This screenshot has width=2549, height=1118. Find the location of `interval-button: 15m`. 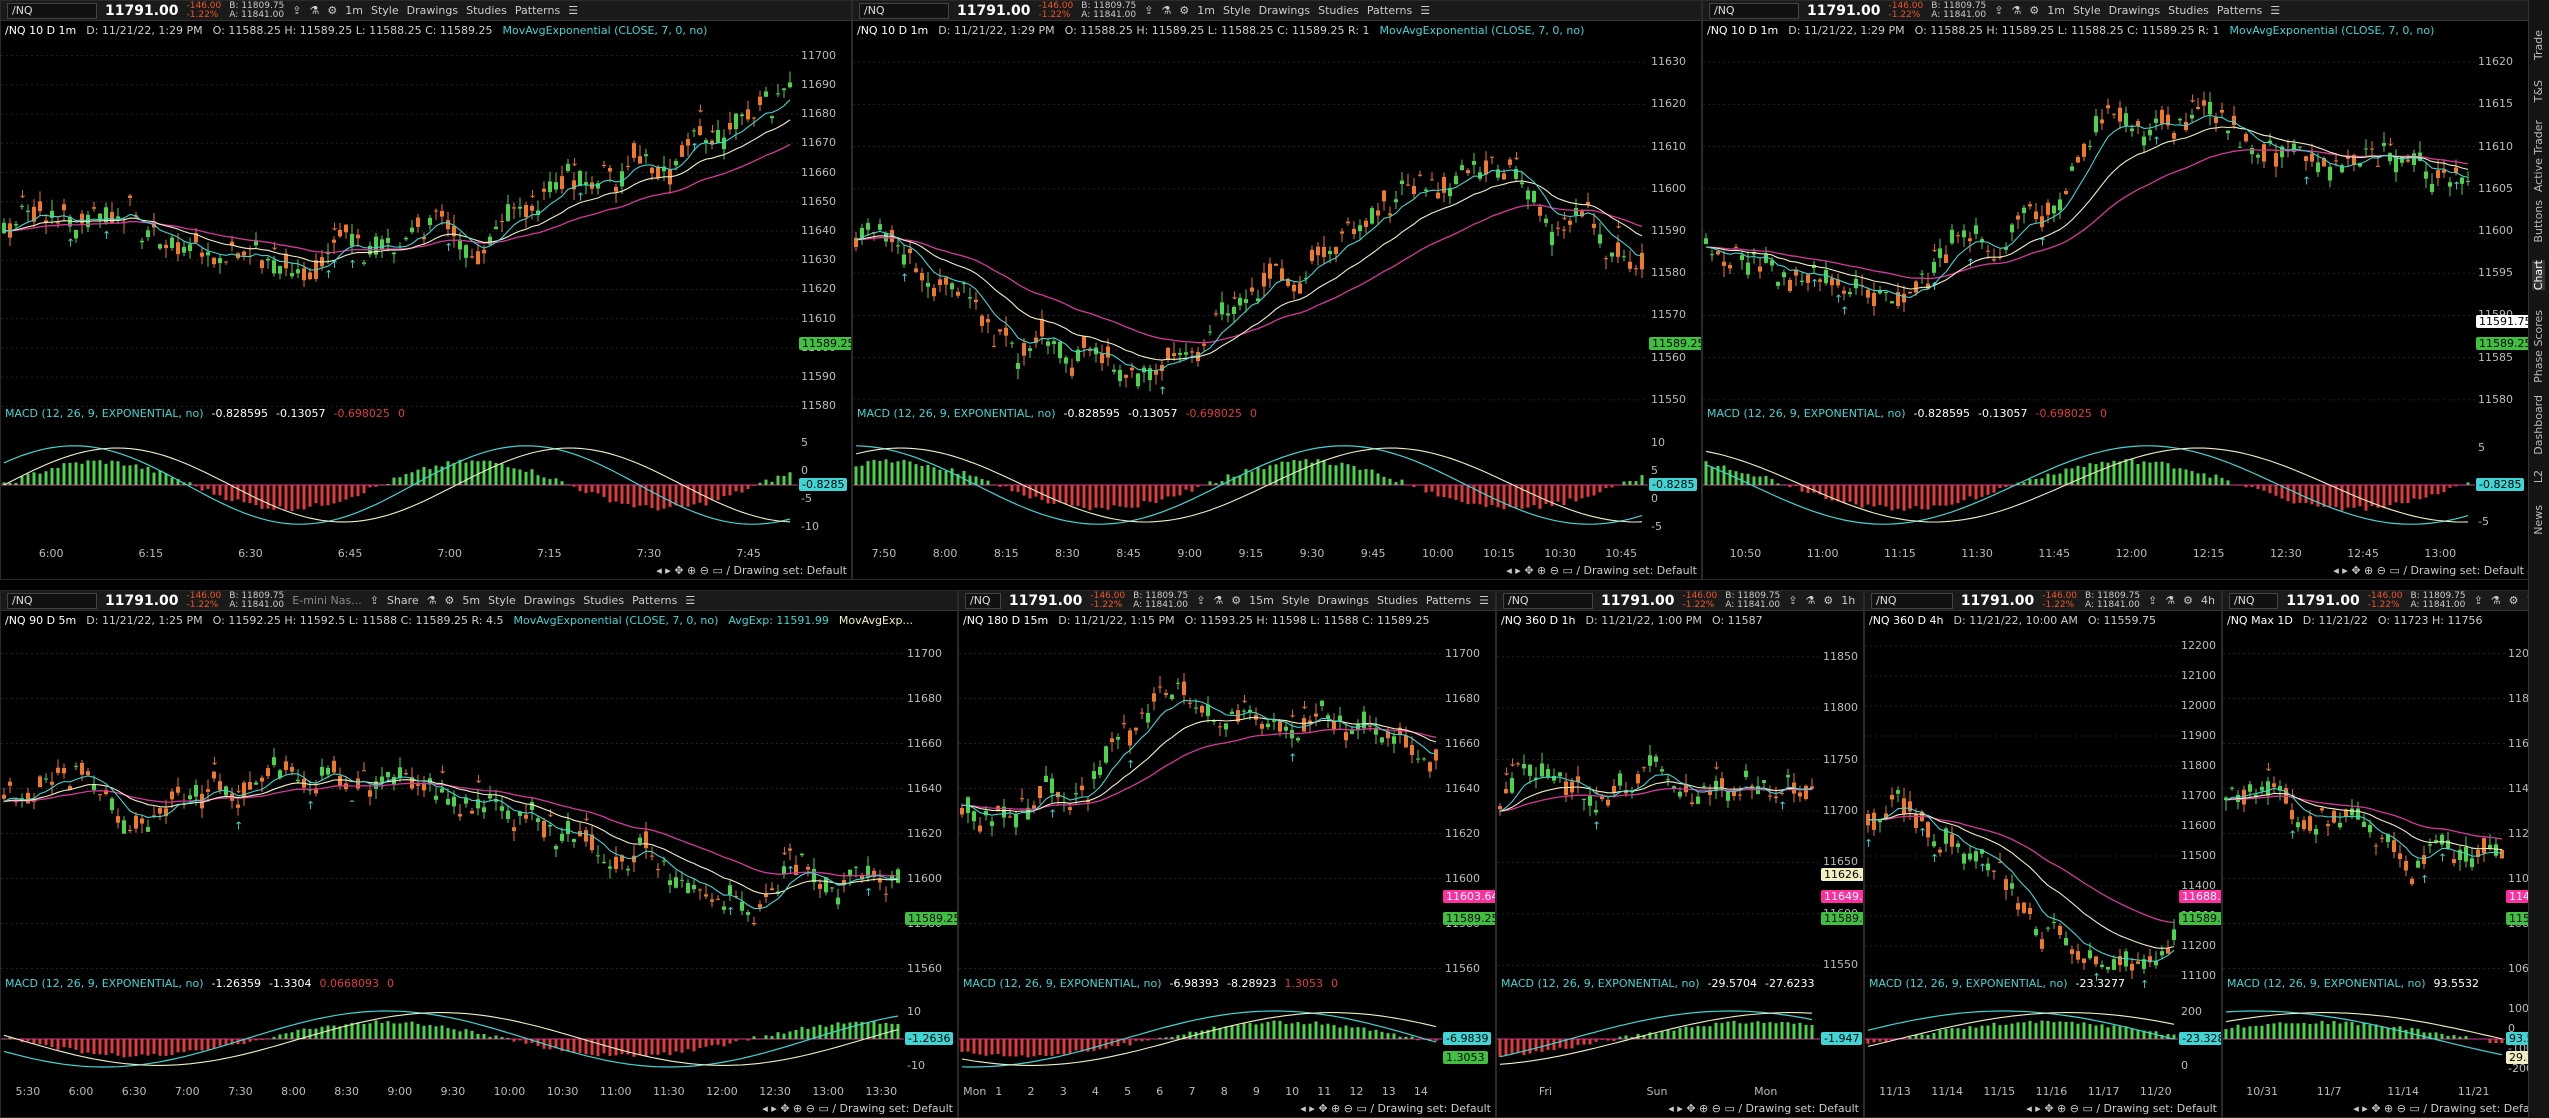

interval-button: 15m is located at coordinates (1261, 600).